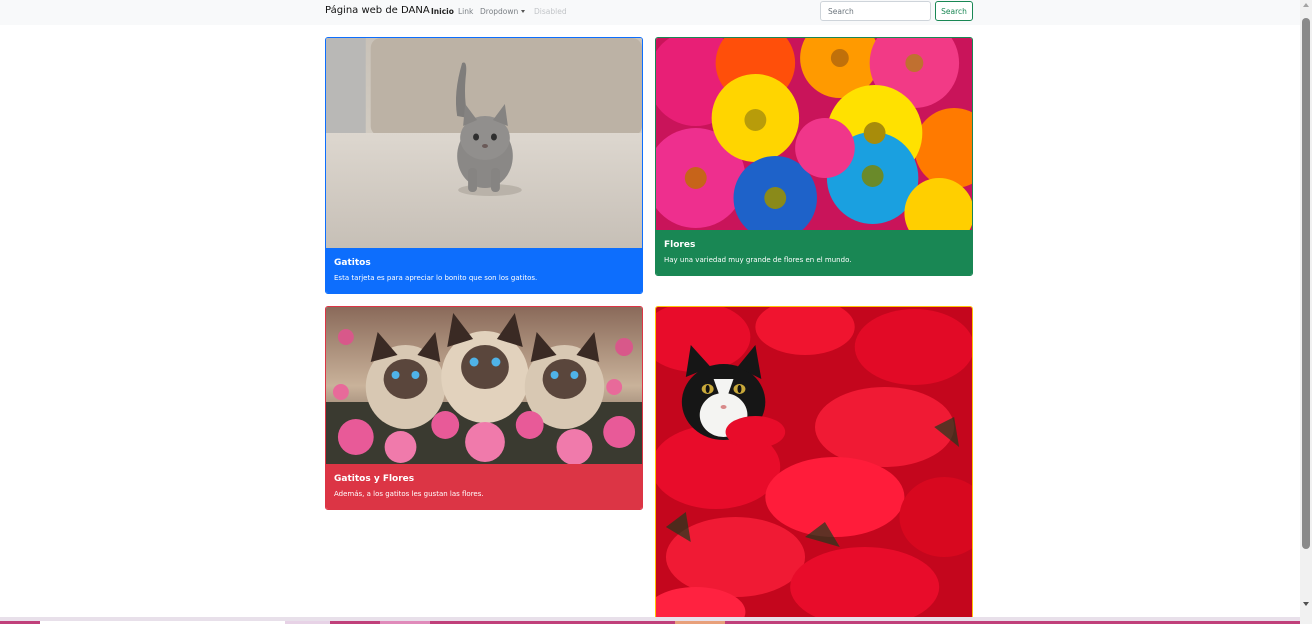 The image size is (1312, 624). I want to click on cat-in-poinsettias-photo, so click(814, 465).